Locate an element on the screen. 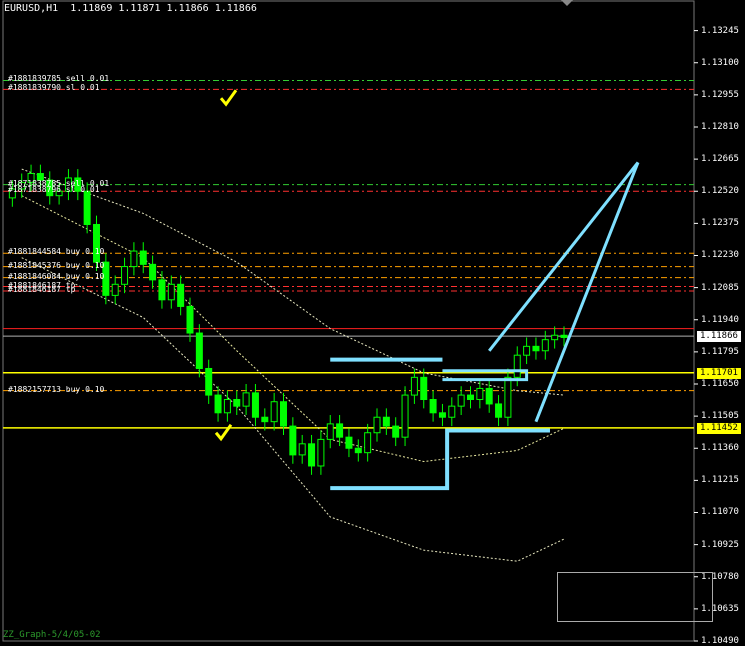 The width and height of the screenshot is (745, 646). y-tick-label: 1.11215 is located at coordinates (720, 480).